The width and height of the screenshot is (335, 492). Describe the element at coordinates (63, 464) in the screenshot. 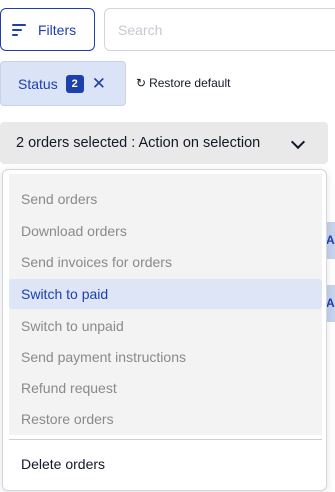

I see `menu-item-label: Delete orders` at that location.